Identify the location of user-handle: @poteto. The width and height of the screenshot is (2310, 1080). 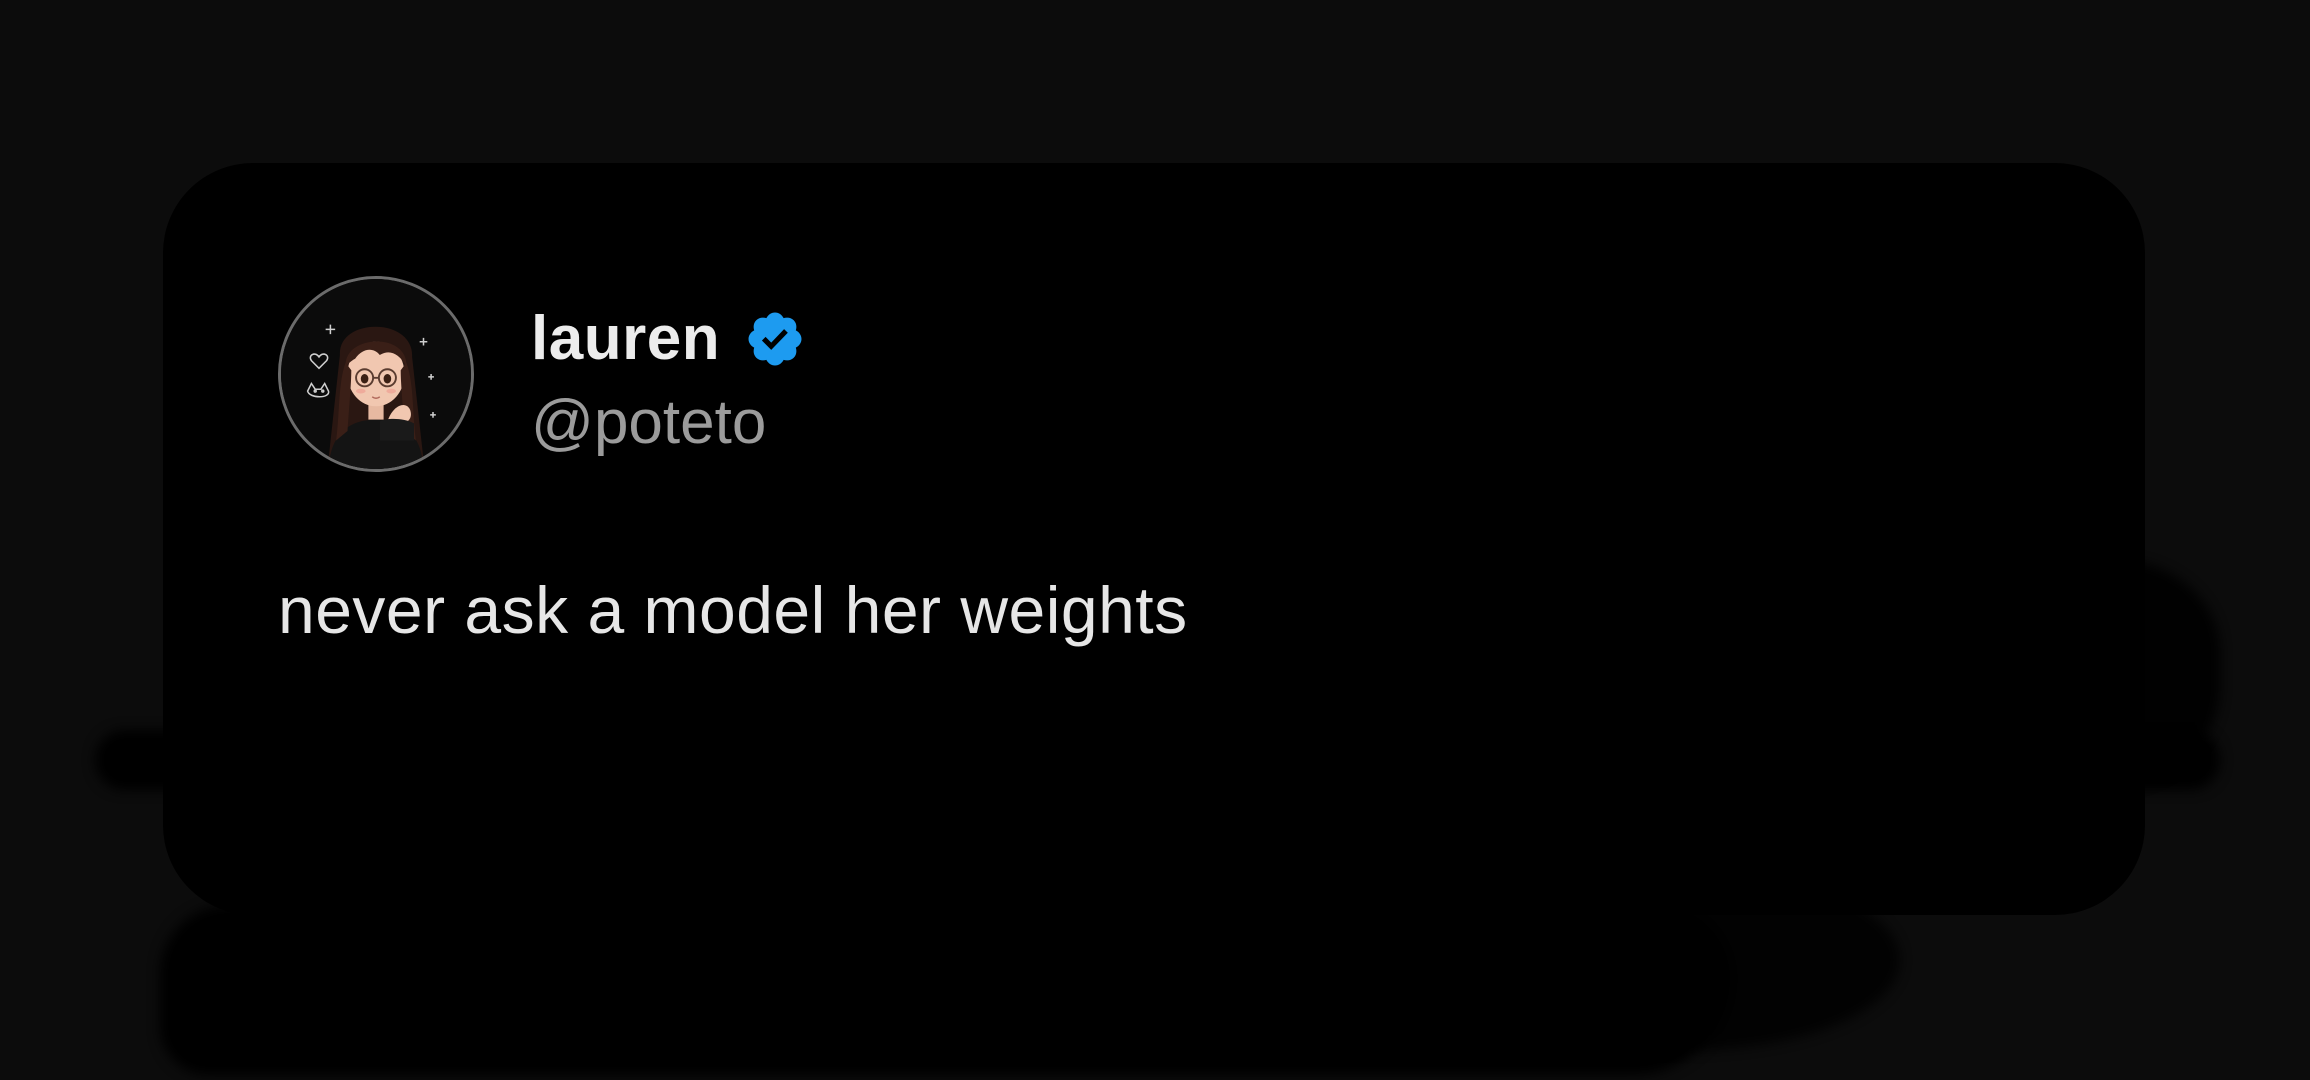
(648, 423).